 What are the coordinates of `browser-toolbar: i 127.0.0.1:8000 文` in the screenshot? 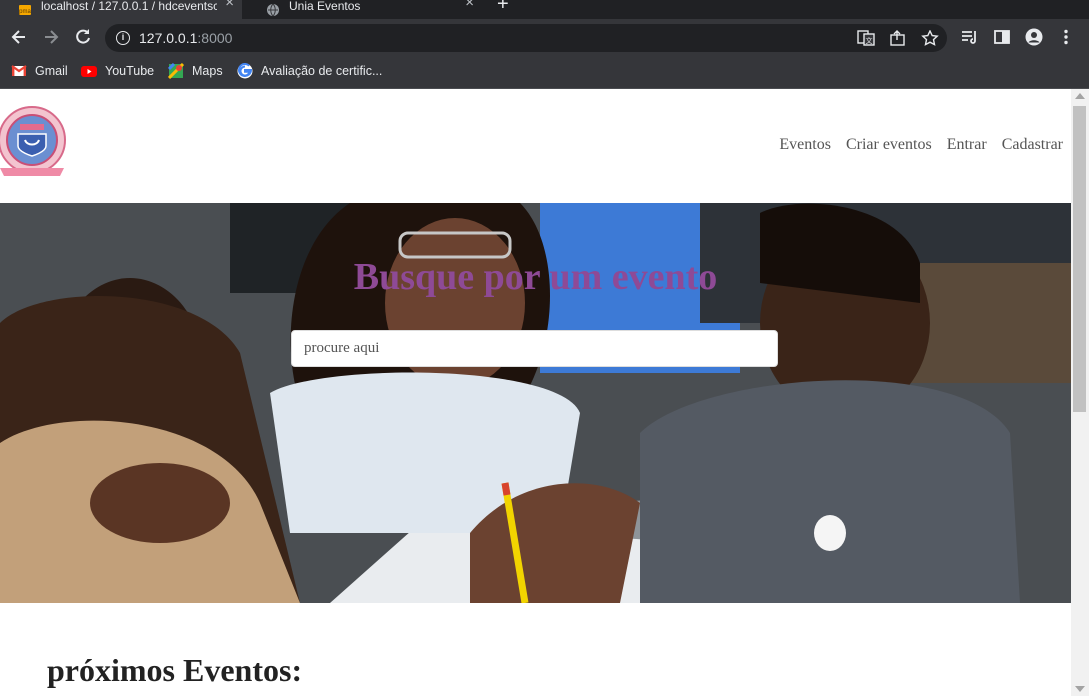 It's located at (544, 37).